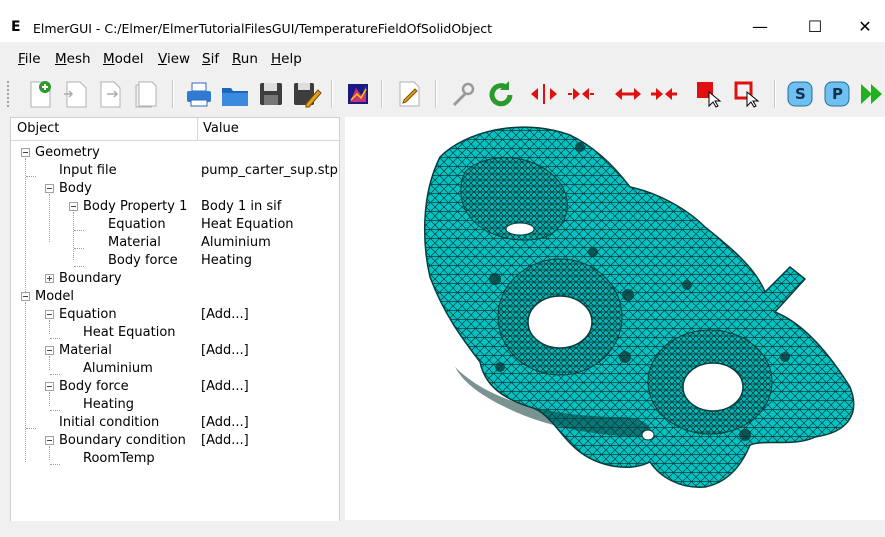  What do you see at coordinates (16, 27) in the screenshot?
I see `elmer-app-icon: E` at bounding box center [16, 27].